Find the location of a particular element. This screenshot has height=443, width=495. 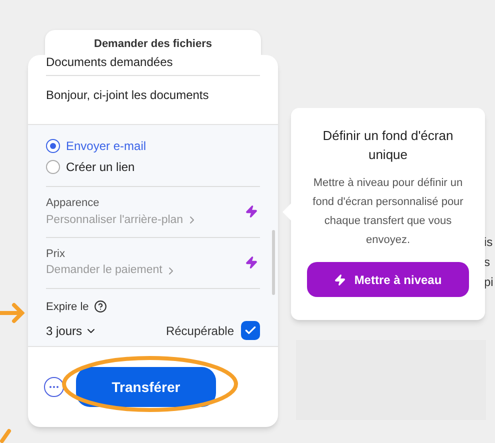

delivery-radio: Envoyer e-mail is located at coordinates (153, 146).